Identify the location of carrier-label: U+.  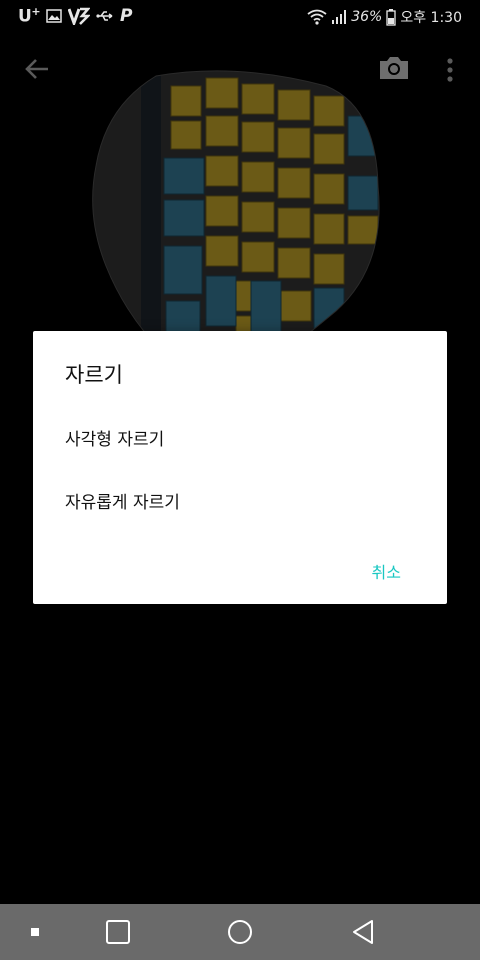
(29, 16).